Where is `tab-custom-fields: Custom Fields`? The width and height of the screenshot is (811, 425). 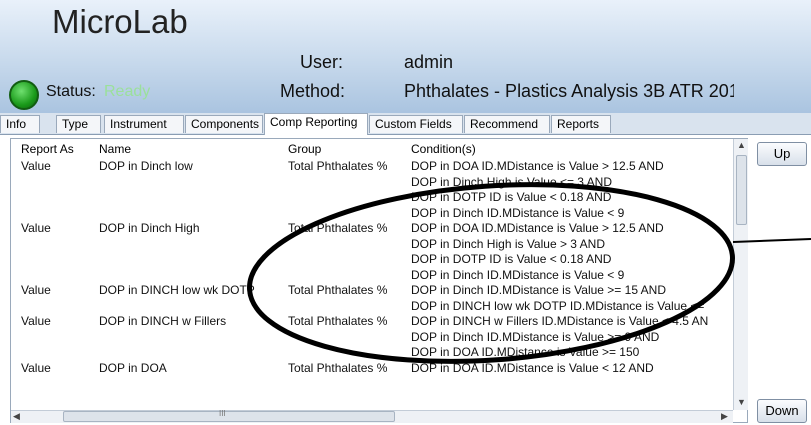
tab-custom-fields: Custom Fields is located at coordinates (416, 124).